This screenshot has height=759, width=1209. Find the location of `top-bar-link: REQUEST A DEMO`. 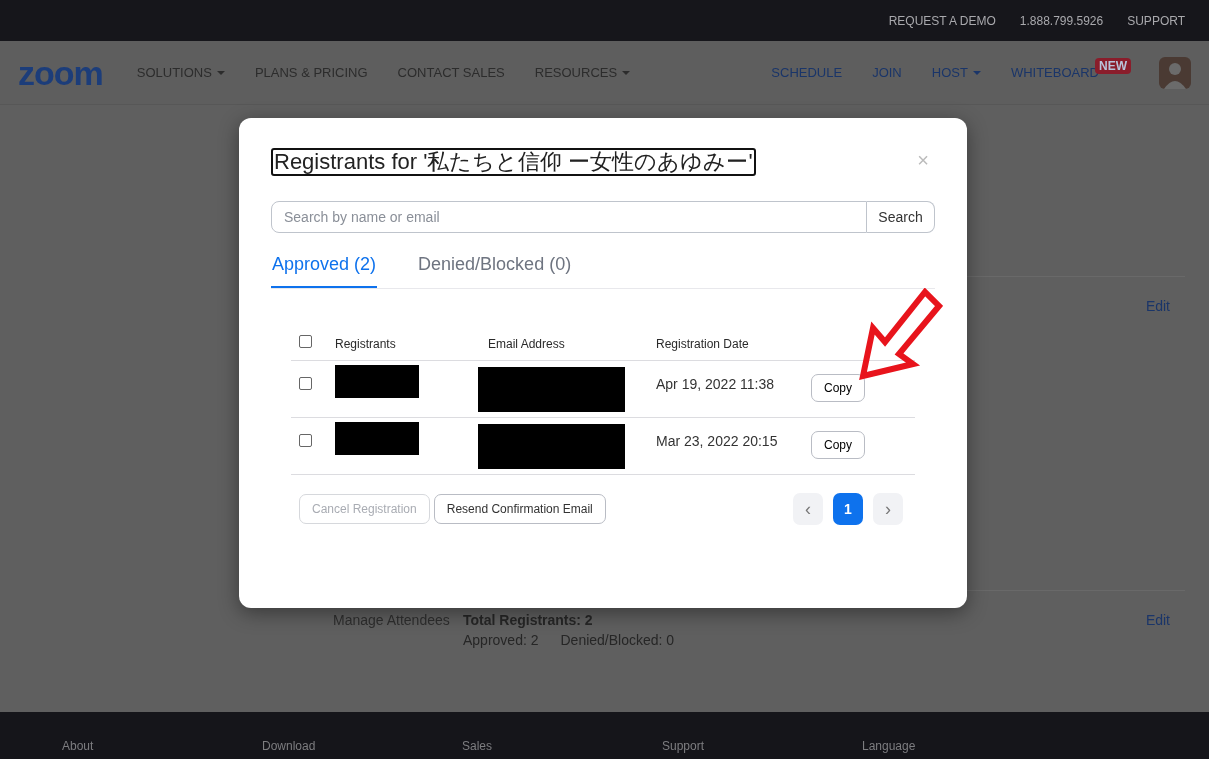

top-bar-link: REQUEST A DEMO is located at coordinates (942, 20).